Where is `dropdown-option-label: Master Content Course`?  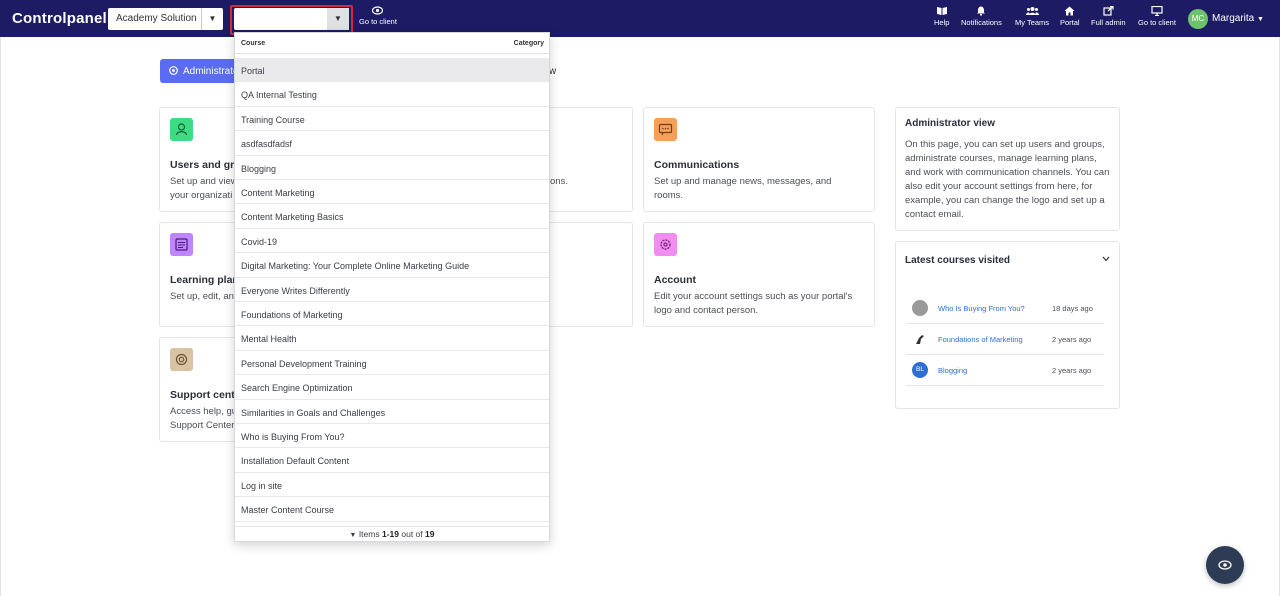 dropdown-option-label: Master Content Course is located at coordinates (288, 510).